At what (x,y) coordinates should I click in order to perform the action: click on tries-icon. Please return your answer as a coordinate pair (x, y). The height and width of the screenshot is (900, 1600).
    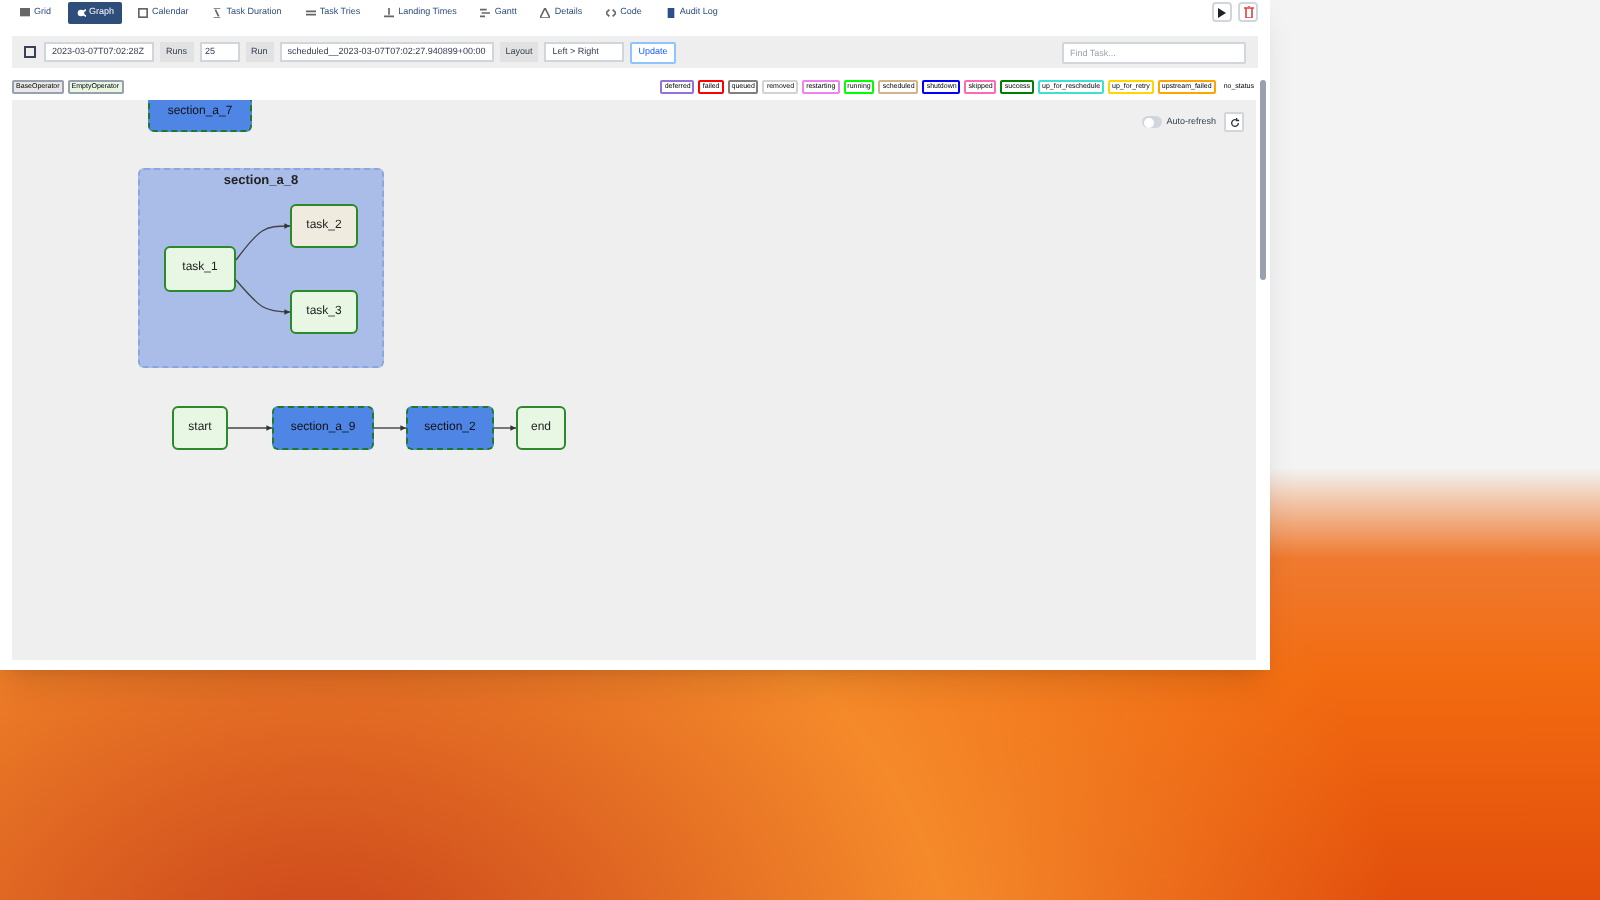
    Looking at the image, I should click on (310, 12).